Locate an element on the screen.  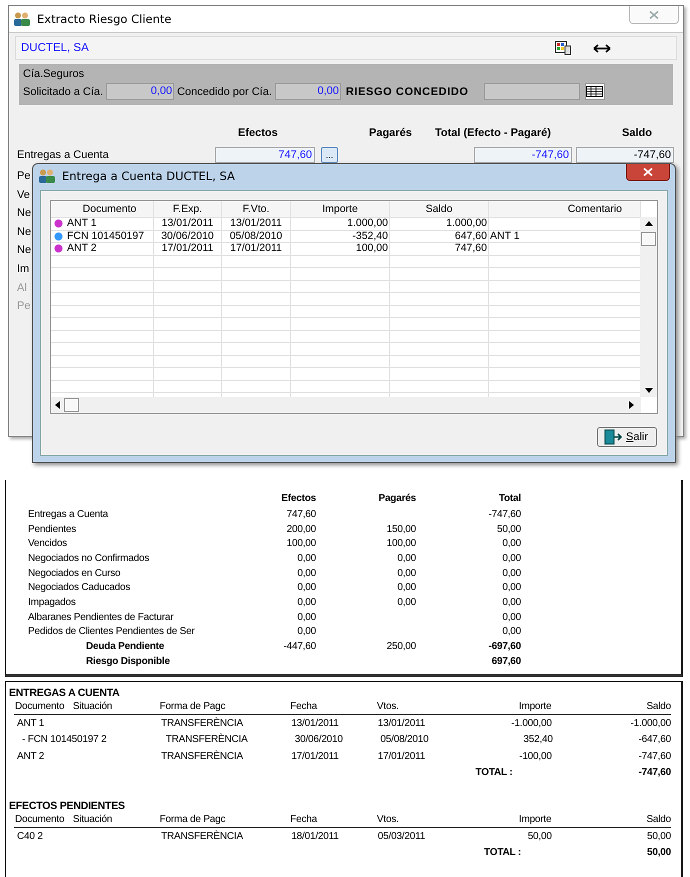
column-header: F.Vto. is located at coordinates (256, 209).